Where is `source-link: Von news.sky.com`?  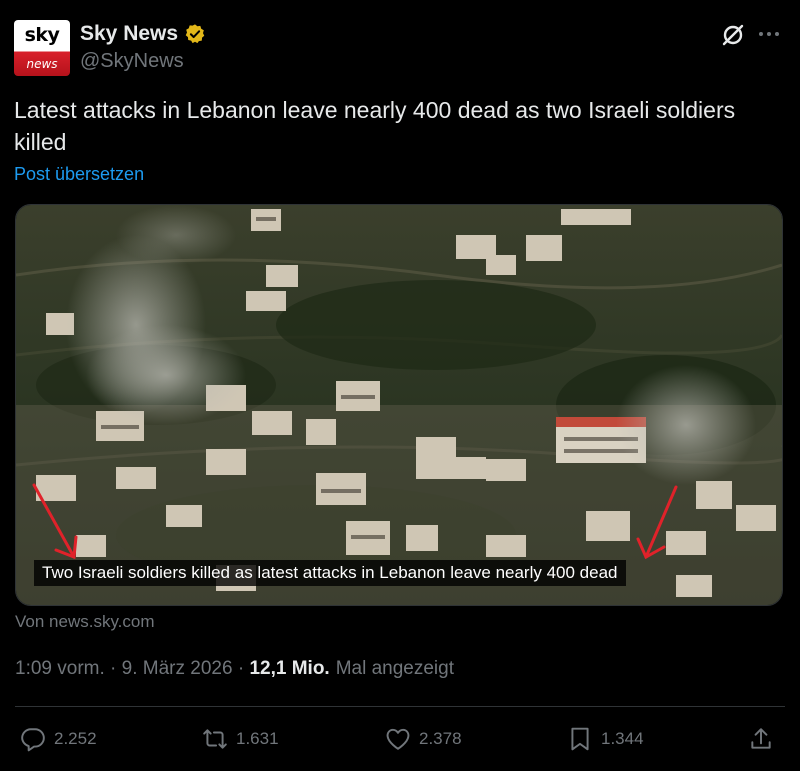
source-link: Von news.sky.com is located at coordinates (85, 622).